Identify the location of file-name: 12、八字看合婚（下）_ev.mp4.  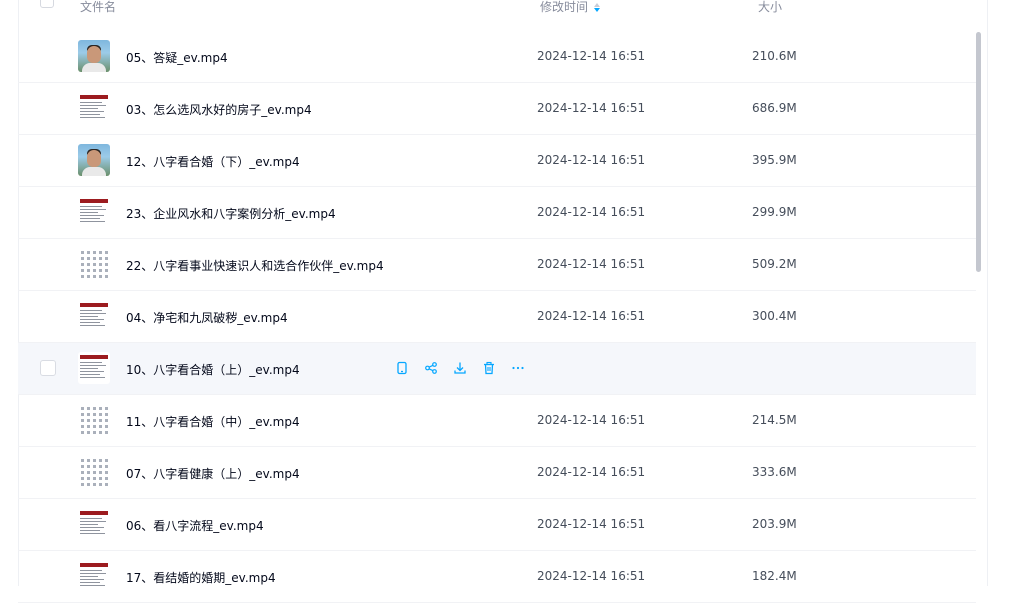
(213, 161).